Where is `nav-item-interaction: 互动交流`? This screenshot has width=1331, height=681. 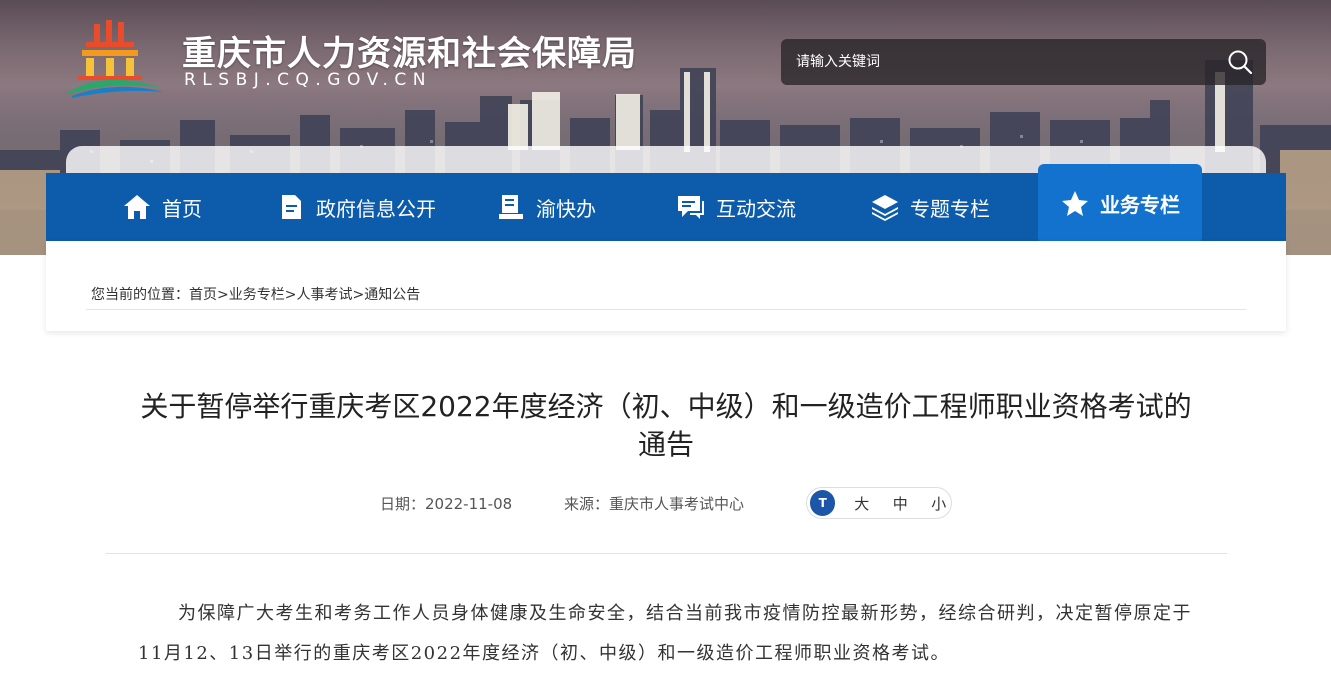
nav-item-interaction: 互动交流 is located at coordinates (736, 207).